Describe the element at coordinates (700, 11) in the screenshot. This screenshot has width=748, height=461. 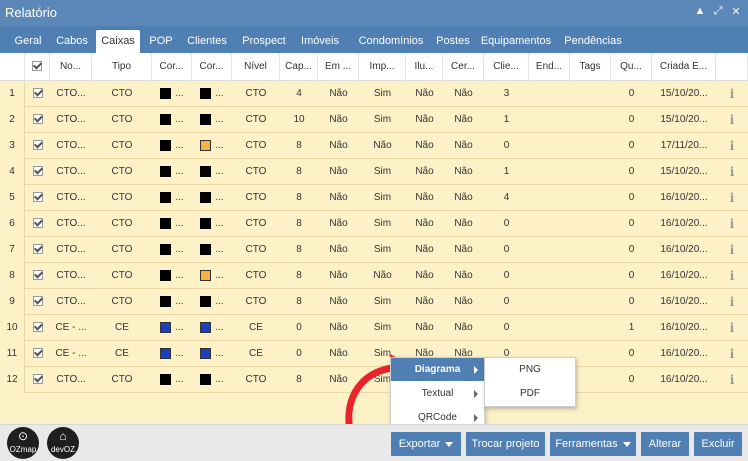
I see `collapse-icon: ▲` at that location.